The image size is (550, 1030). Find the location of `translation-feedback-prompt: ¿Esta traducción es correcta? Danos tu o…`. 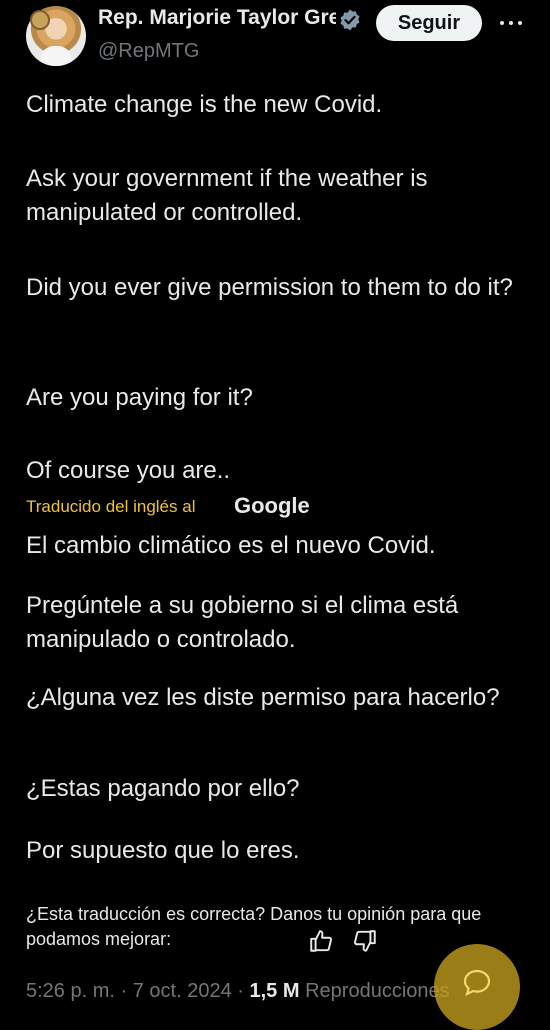

translation-feedback-prompt: ¿Esta traducción es correcta? Danos tu o… is located at coordinates (254, 926).